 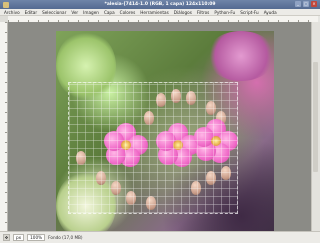 I want to click on menu-item-script-fu: Script-Fu, so click(x=249, y=12).